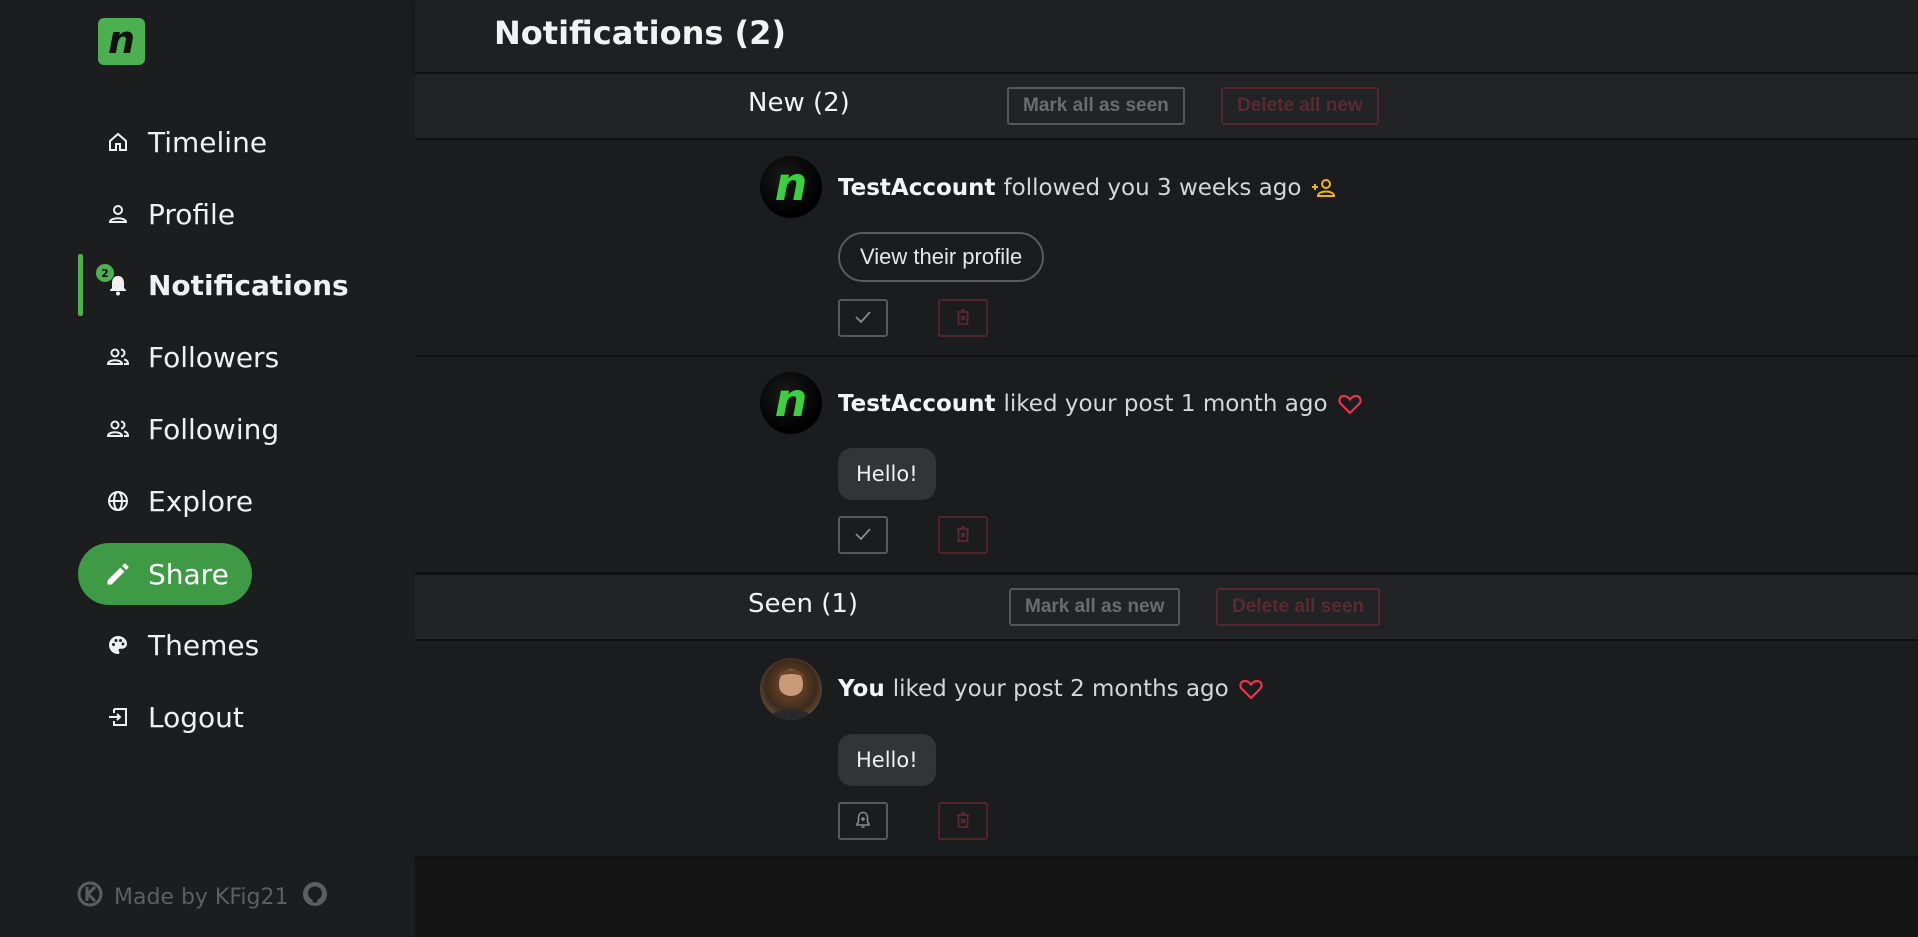 The height and width of the screenshot is (937, 1918). What do you see at coordinates (1298, 607) in the screenshot?
I see `delete-all-seen-button: Delete all seen` at bounding box center [1298, 607].